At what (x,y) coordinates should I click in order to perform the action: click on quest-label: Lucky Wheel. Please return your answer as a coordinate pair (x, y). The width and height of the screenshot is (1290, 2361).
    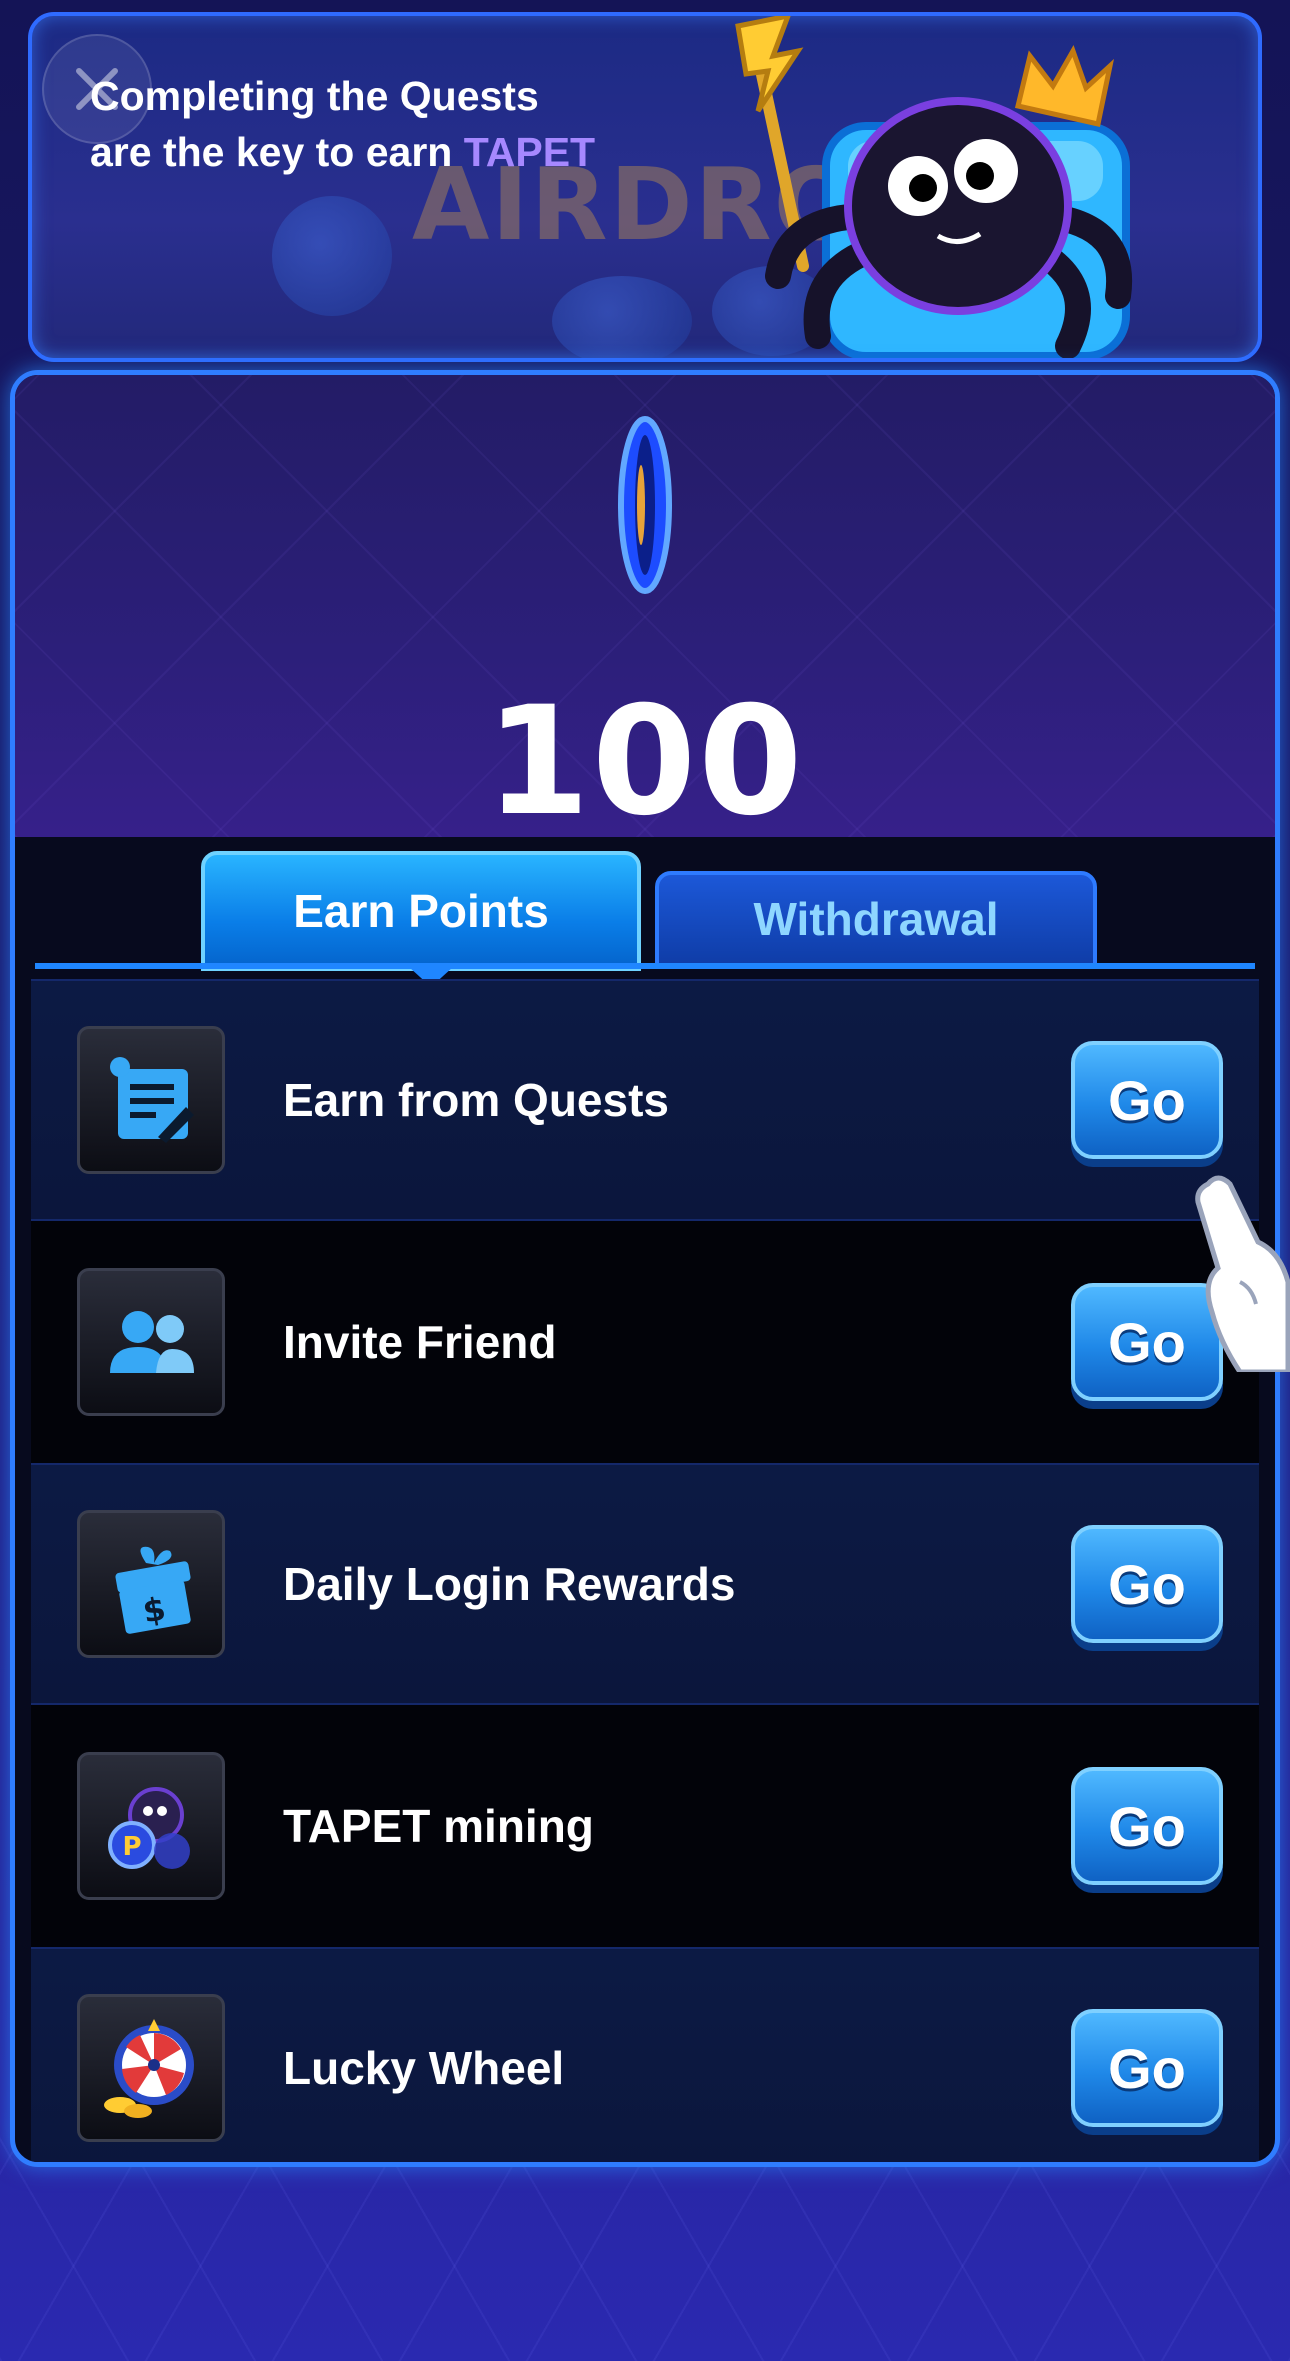
    Looking at the image, I should click on (424, 2068).